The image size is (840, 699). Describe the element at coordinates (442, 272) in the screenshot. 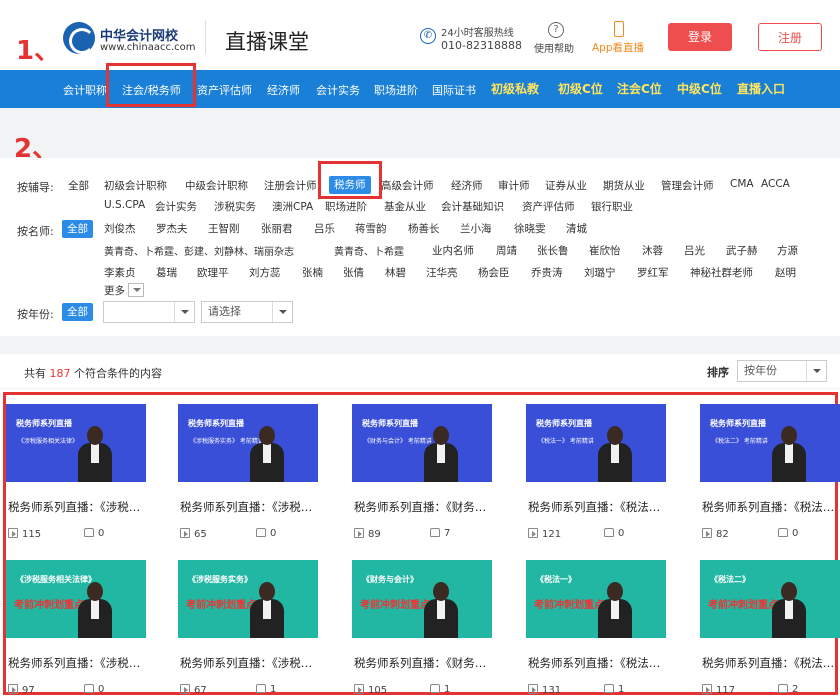

I see `teacher-option: 汪华亮` at that location.